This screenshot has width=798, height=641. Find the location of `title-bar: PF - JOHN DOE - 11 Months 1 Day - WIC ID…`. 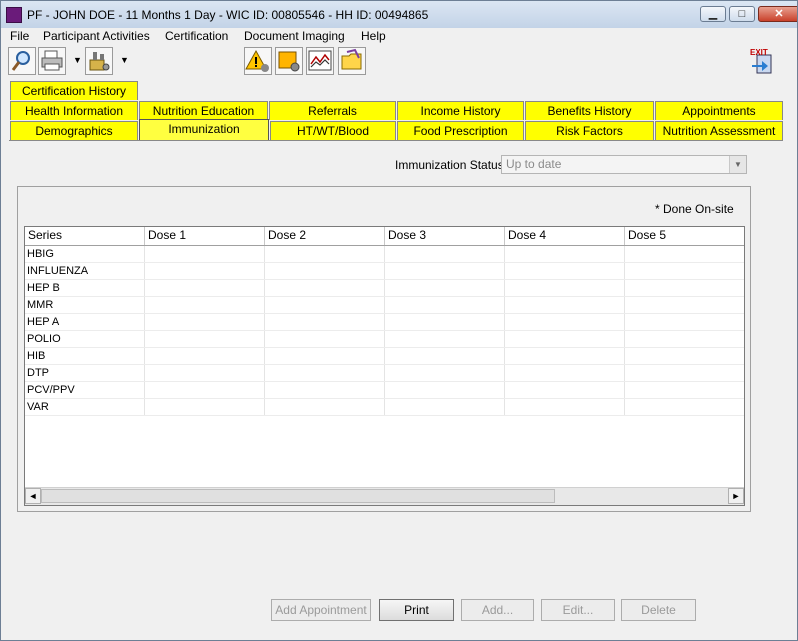

title-bar: PF - JOHN DOE - 11 Months 1 Day - WIC ID… is located at coordinates (399, 14).